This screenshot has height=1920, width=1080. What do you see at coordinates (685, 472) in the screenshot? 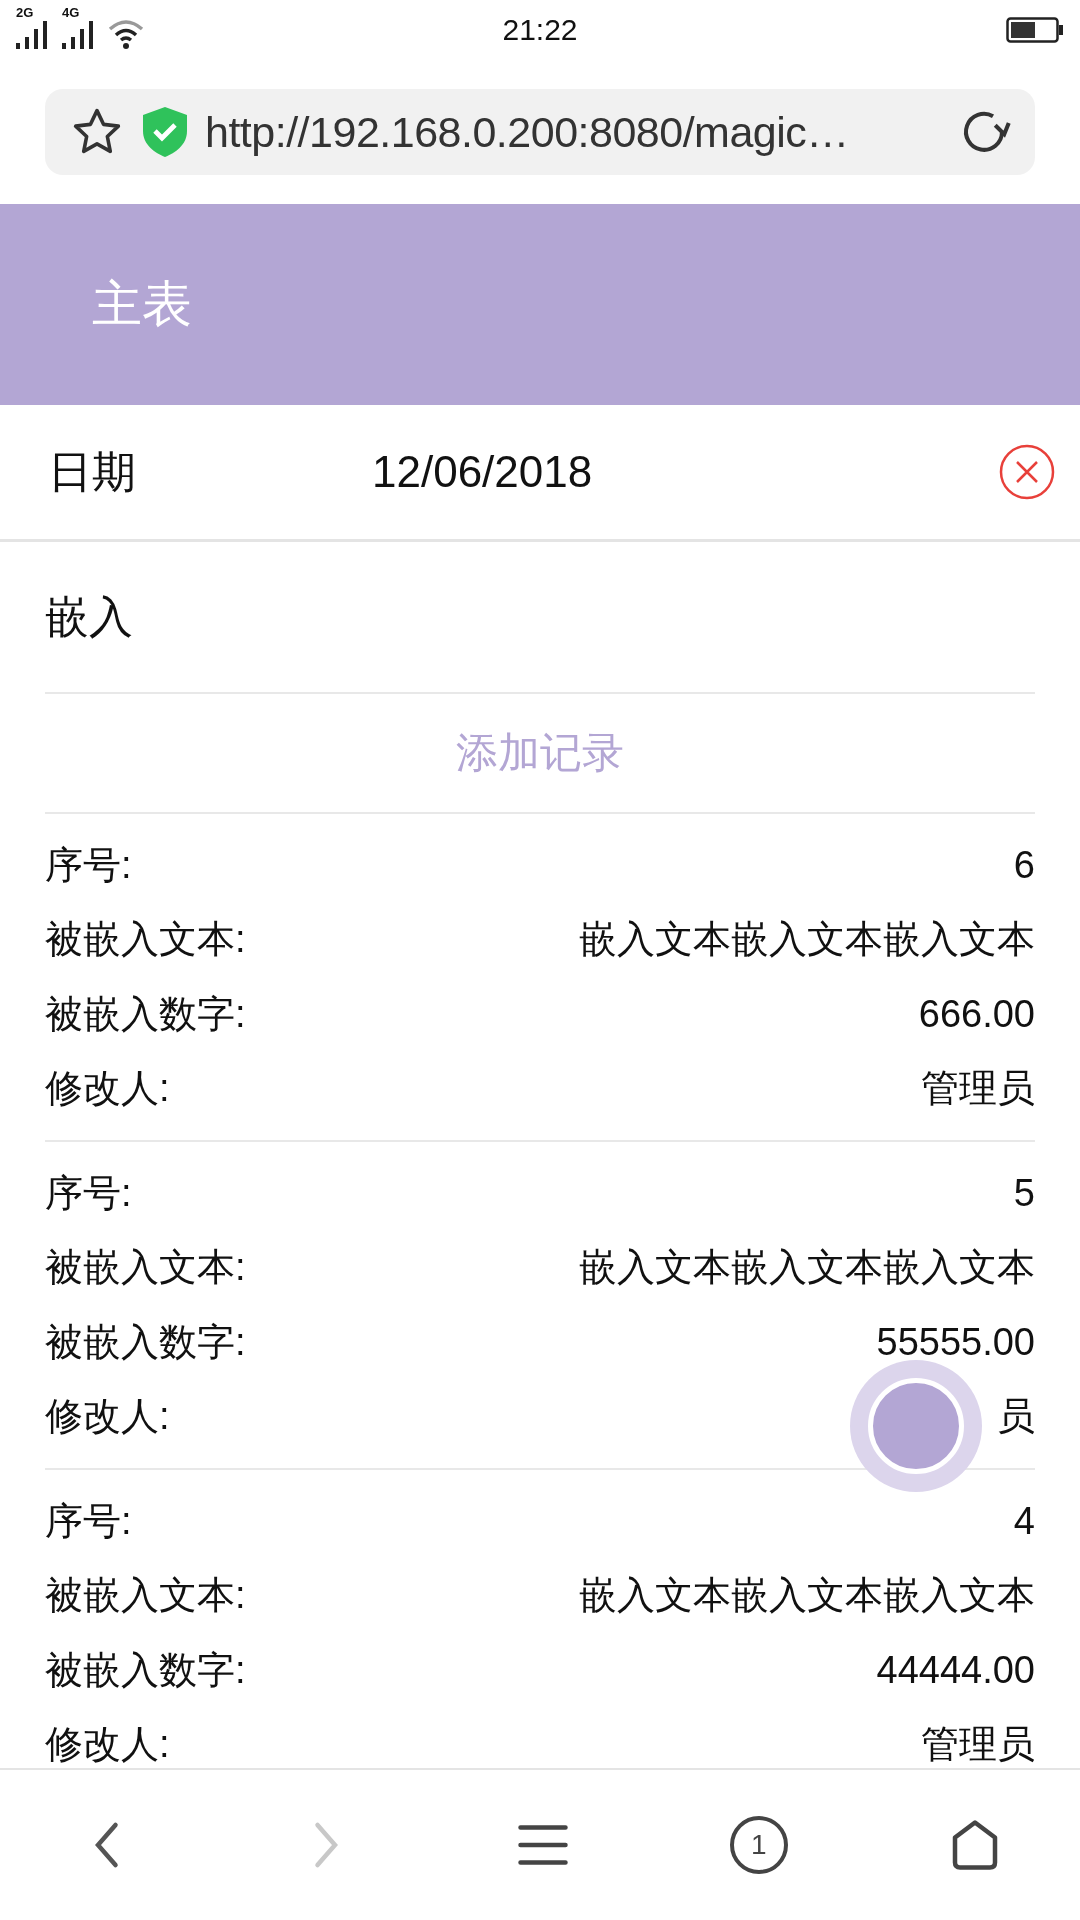
I see `date-field: 12/06/2018` at bounding box center [685, 472].